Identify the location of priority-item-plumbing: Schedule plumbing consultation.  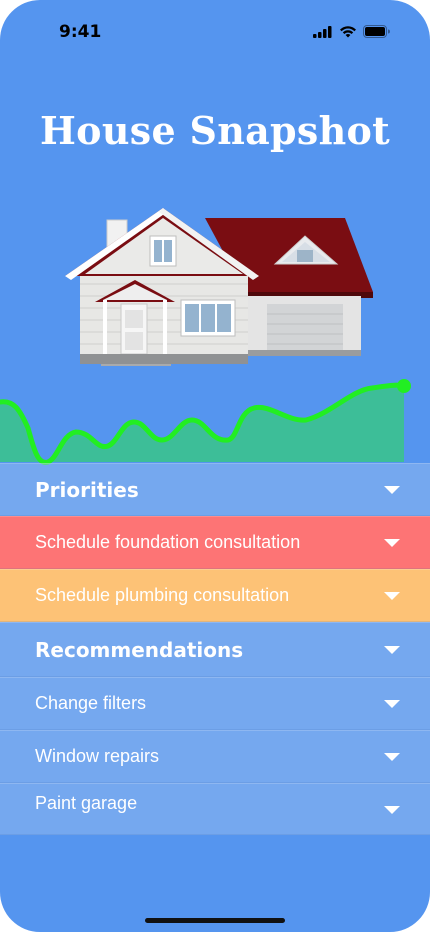
(215, 595).